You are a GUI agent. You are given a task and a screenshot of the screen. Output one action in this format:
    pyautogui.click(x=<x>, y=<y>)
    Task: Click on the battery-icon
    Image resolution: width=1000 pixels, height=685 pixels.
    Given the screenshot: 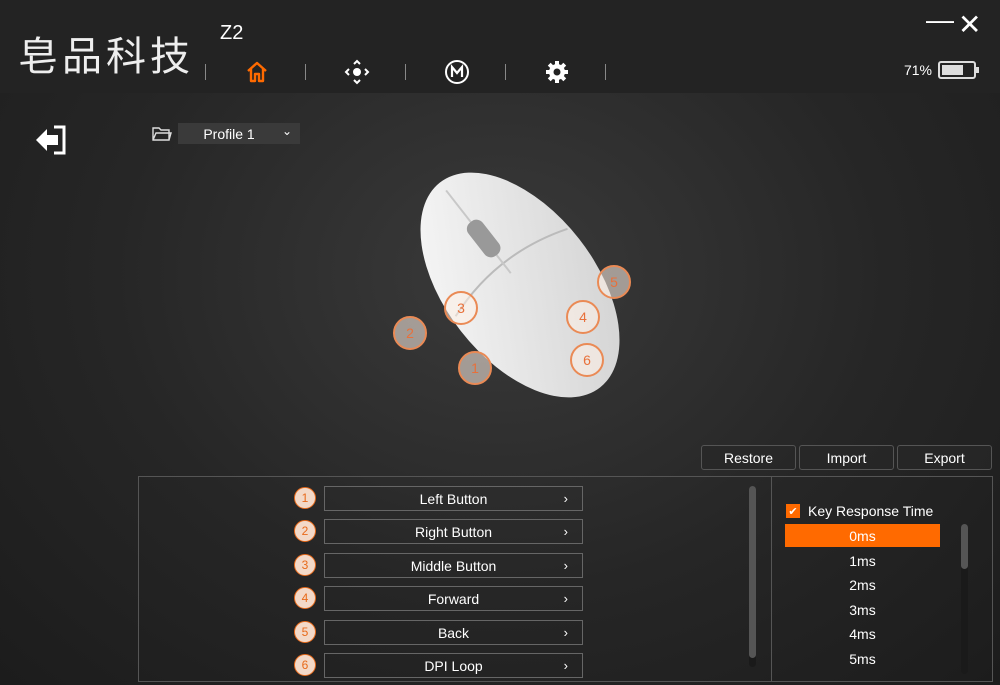 What is the action you would take?
    pyautogui.click(x=958, y=70)
    